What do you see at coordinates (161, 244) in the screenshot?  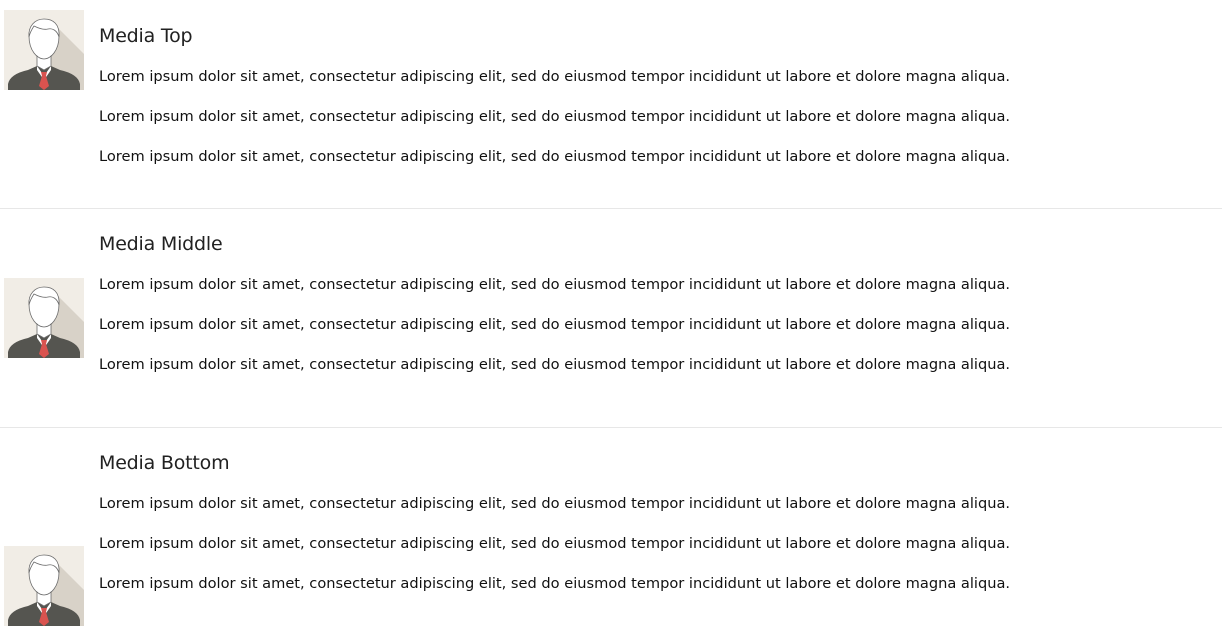 I see `media-heading: Media Middle` at bounding box center [161, 244].